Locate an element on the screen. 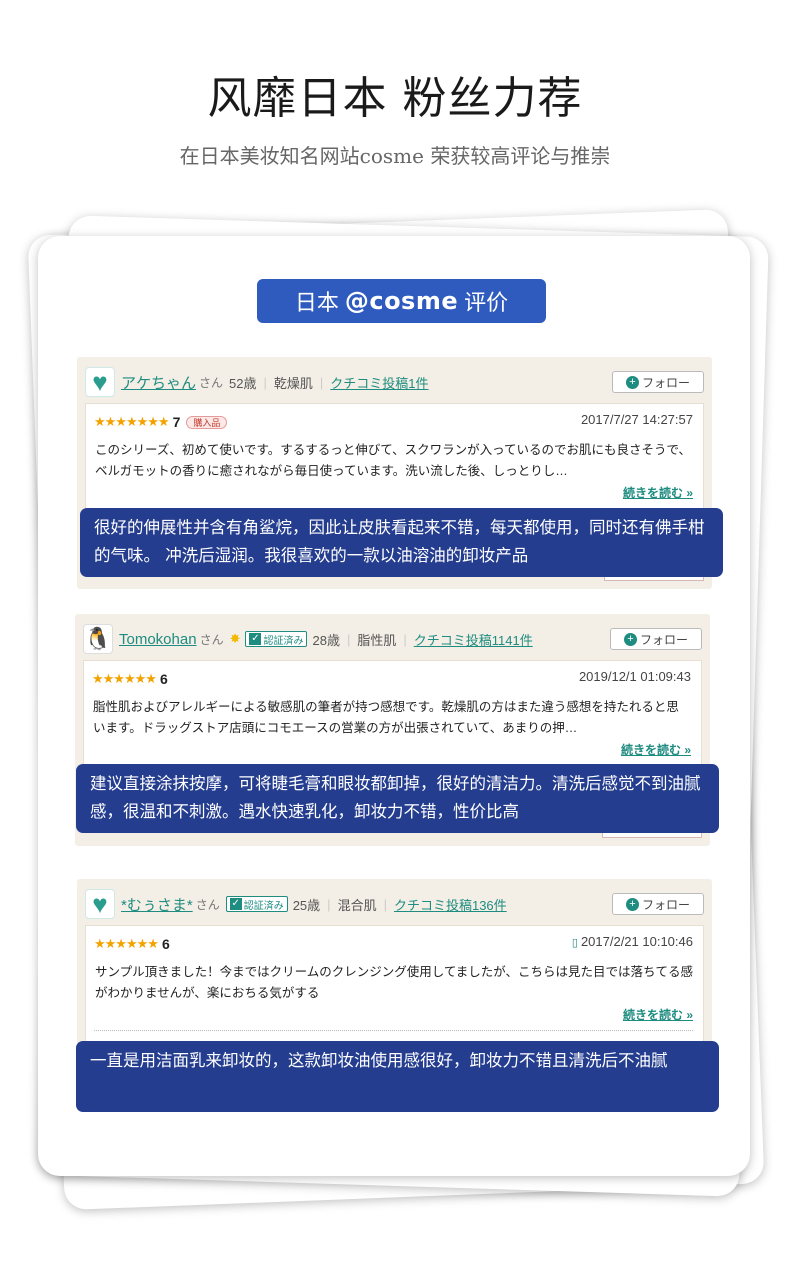 The image size is (790, 1267). purchased-badge: 購入品 is located at coordinates (207, 422).